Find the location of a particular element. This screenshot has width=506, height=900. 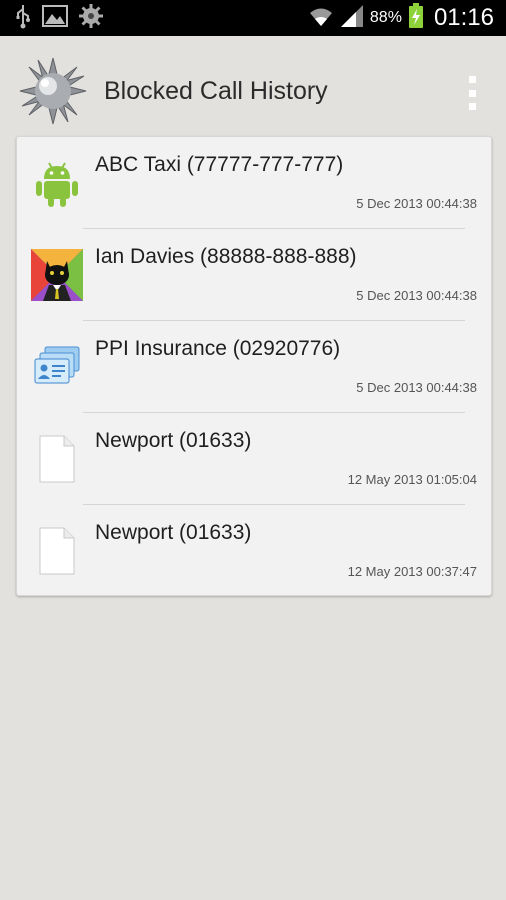

status-left-icons is located at coordinates (59, 18).